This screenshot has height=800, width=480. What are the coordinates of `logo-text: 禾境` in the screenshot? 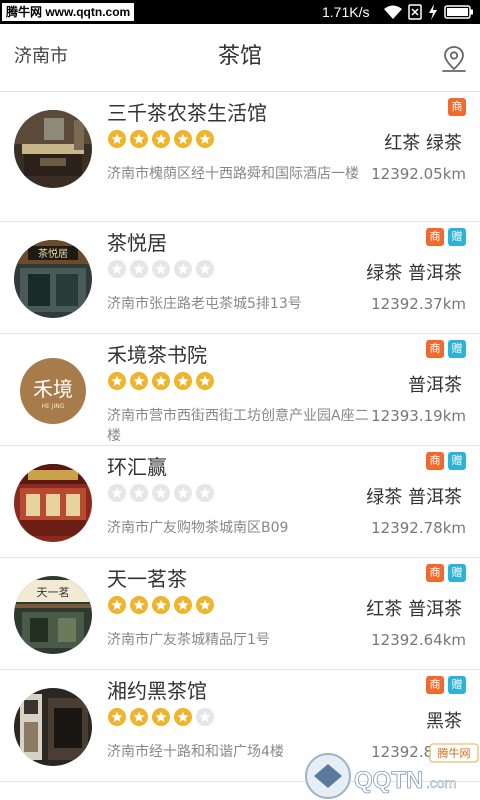 It's located at (53, 389).